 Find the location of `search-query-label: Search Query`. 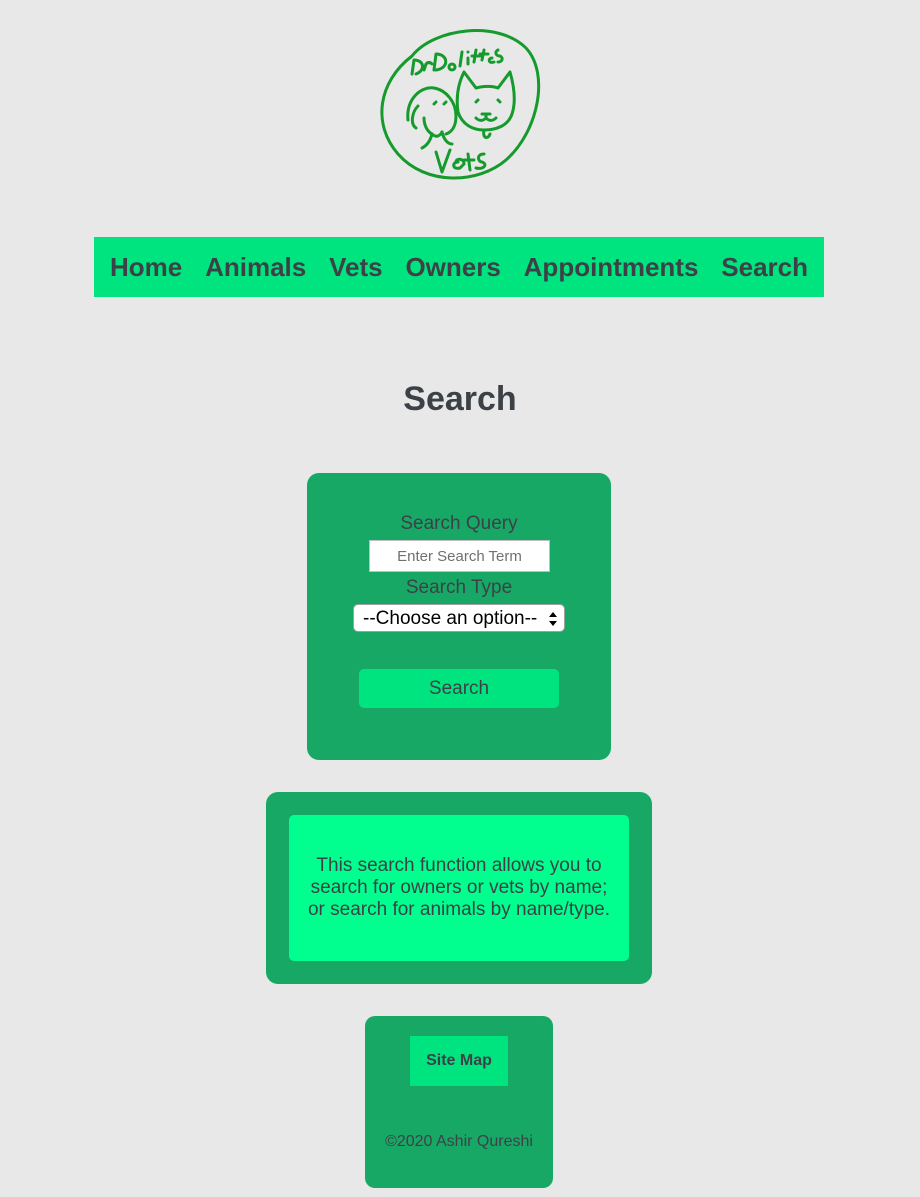

search-query-label: Search Query is located at coordinates (459, 523).